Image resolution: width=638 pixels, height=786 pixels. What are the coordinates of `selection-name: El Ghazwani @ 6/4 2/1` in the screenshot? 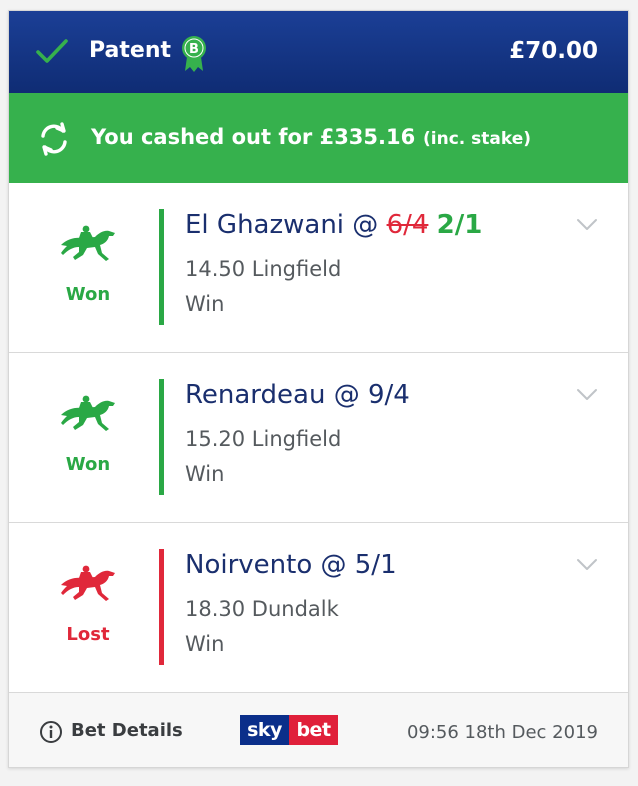 It's located at (333, 225).